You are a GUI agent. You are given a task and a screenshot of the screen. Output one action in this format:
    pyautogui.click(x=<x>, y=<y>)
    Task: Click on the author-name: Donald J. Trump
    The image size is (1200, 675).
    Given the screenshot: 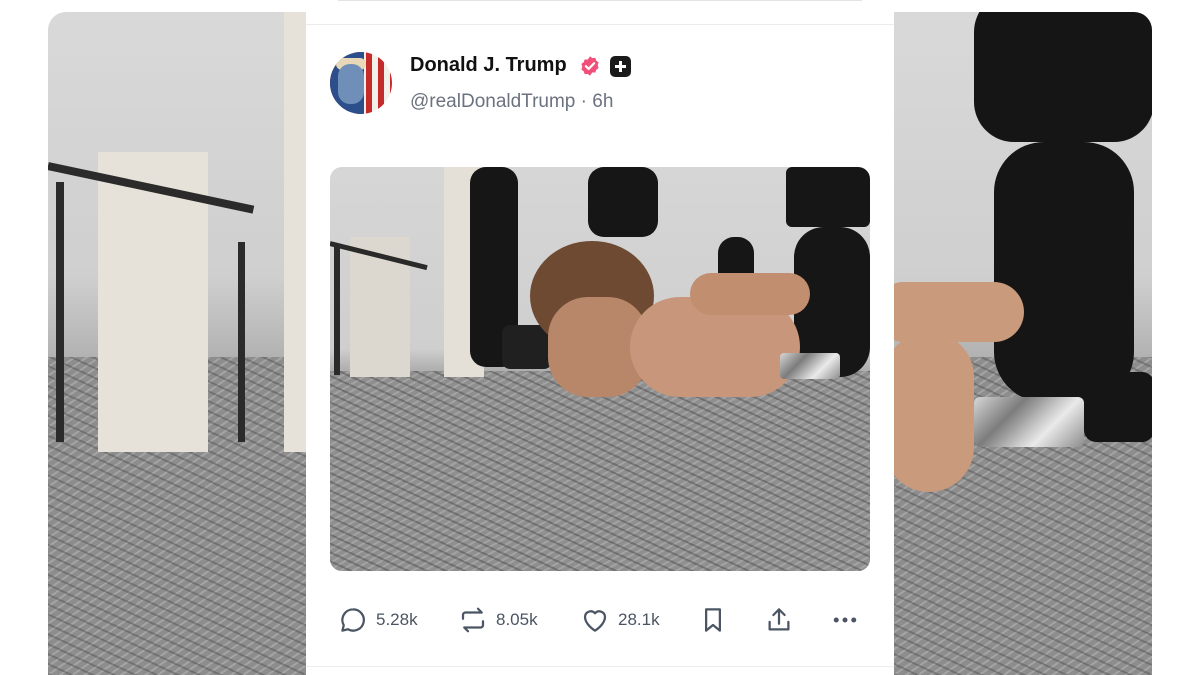 What is the action you would take?
    pyautogui.click(x=488, y=65)
    